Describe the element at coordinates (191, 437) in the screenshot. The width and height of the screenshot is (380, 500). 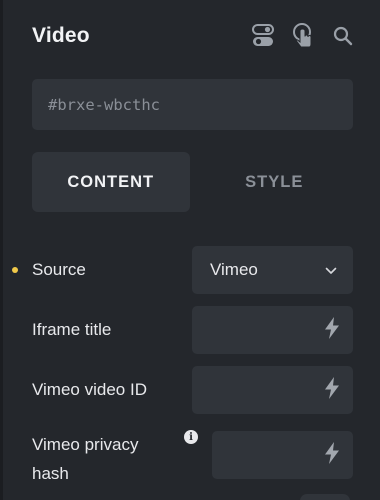
I see `info-icon: i` at that location.